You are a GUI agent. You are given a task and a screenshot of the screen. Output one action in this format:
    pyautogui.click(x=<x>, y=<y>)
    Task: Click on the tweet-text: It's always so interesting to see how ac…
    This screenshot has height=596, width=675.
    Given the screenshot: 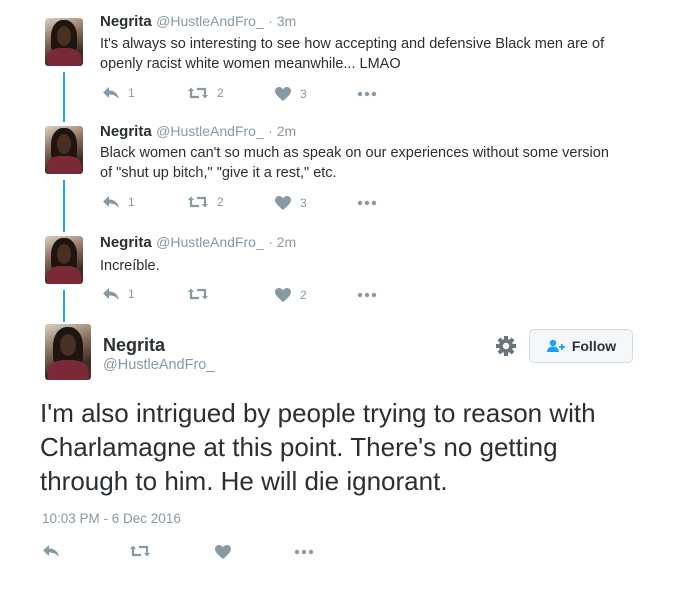 What is the action you would take?
    pyautogui.click(x=380, y=54)
    